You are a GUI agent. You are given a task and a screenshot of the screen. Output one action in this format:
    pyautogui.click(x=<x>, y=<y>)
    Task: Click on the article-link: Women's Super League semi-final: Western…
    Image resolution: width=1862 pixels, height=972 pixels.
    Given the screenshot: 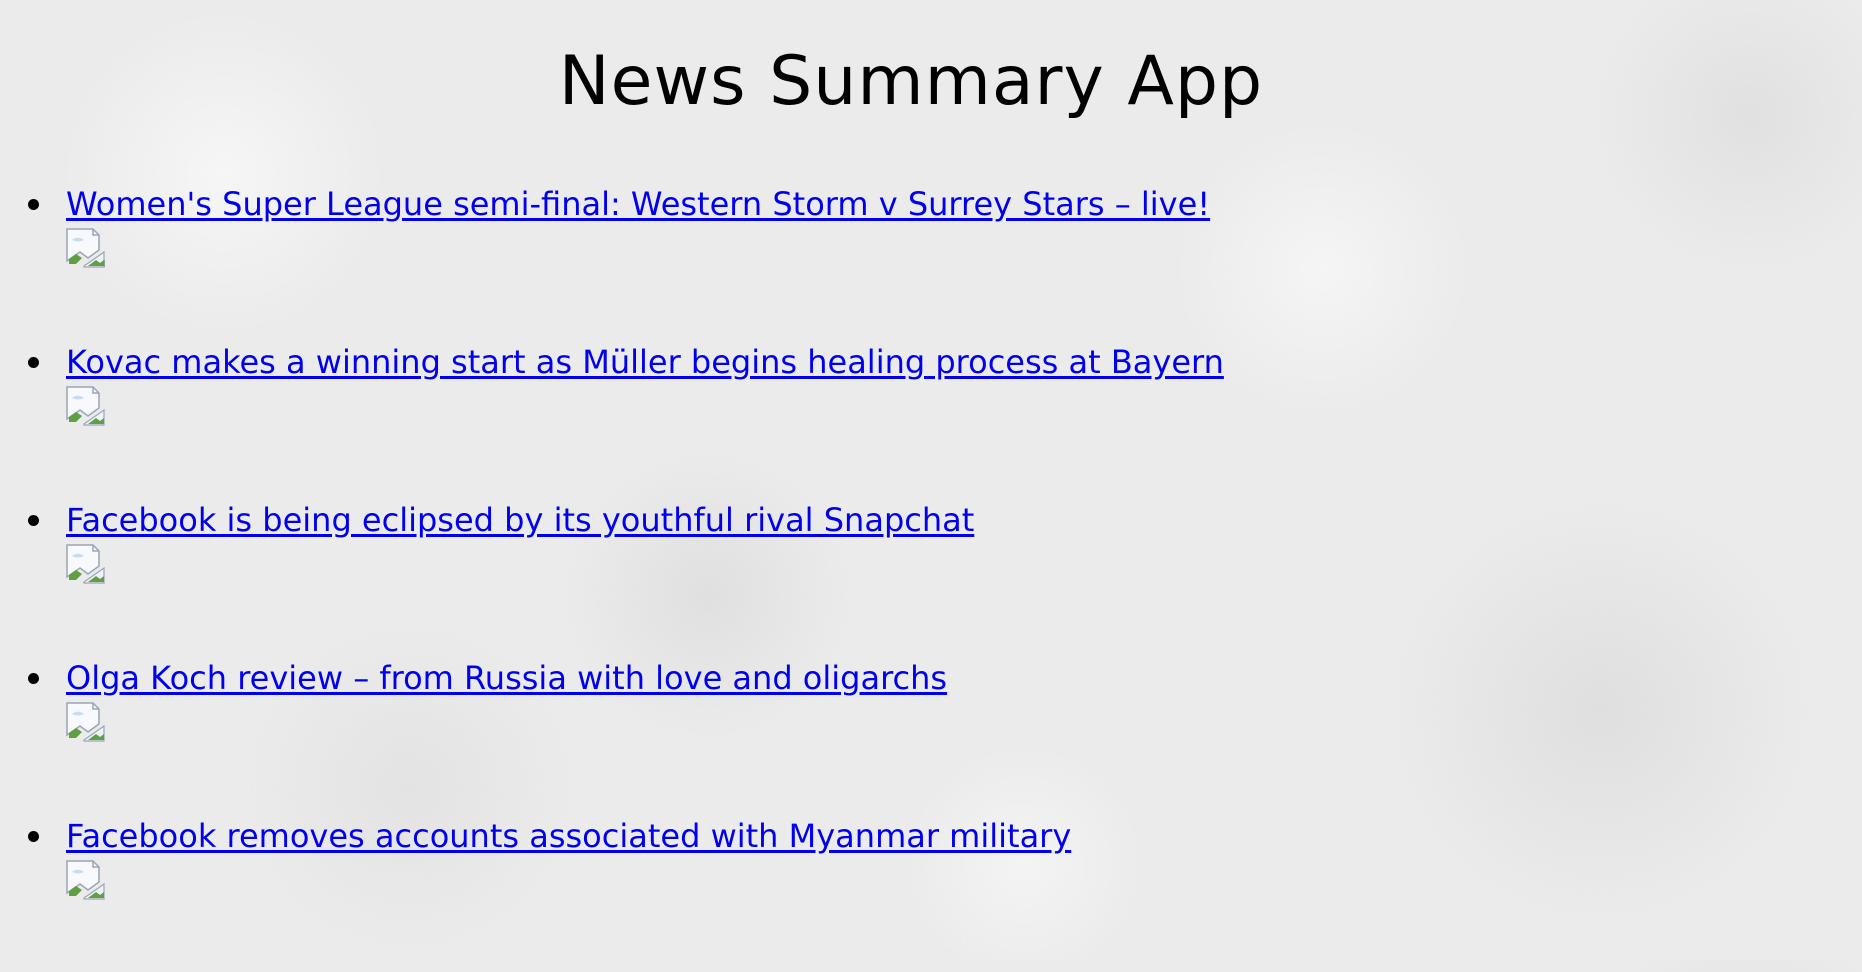 What is the action you would take?
    pyautogui.click(x=638, y=204)
    